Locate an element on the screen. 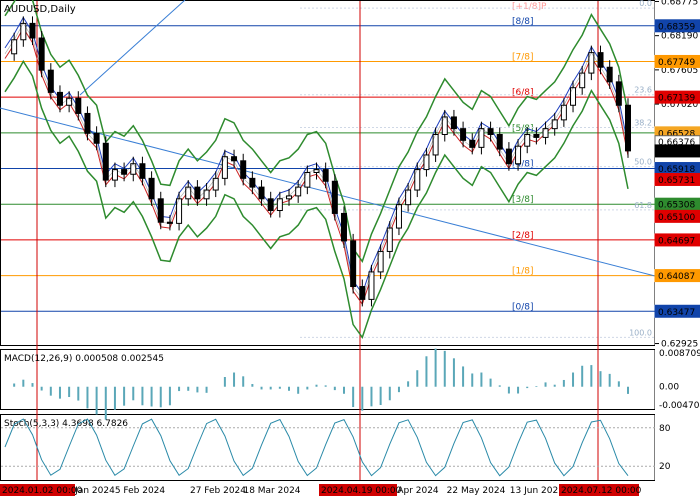  date-highlight-label: 2024.04.19 00:00 is located at coordinates (361, 491).